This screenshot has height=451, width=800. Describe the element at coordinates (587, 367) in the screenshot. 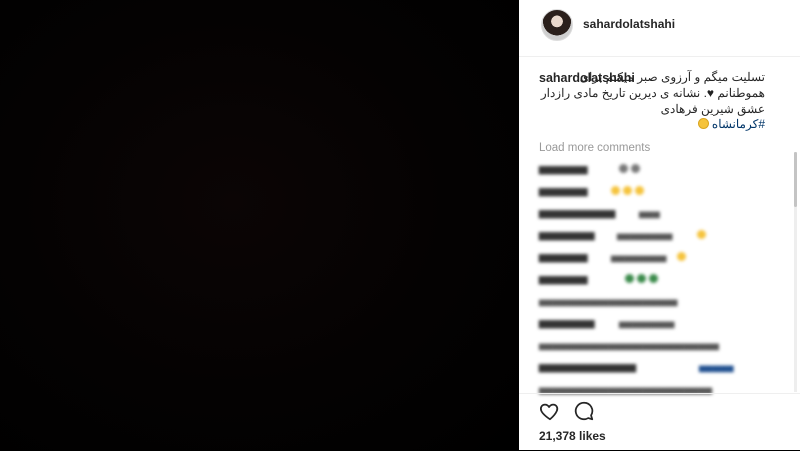

I see `comment-user-placeholder: ▆▆▆▆▆▆▆▆▆▆▆▆▆▆` at that location.